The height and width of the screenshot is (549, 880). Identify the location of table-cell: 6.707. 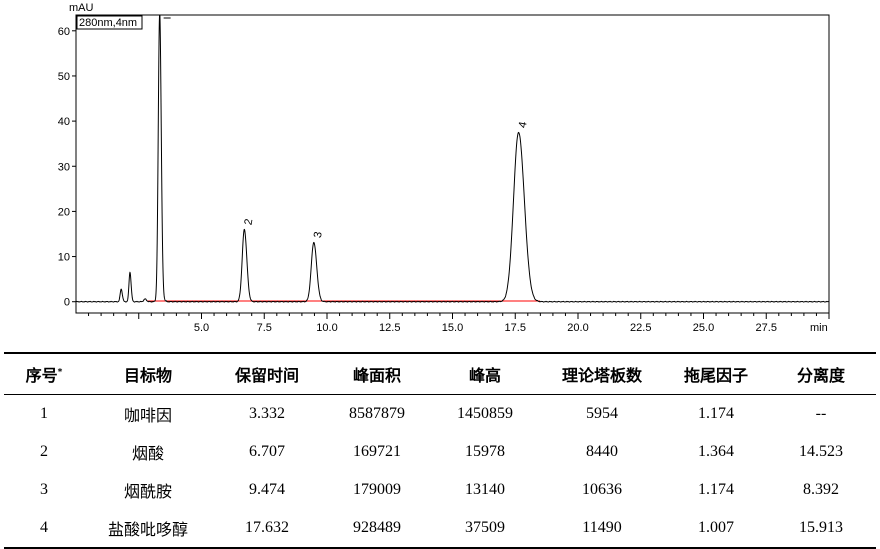
(267, 451).